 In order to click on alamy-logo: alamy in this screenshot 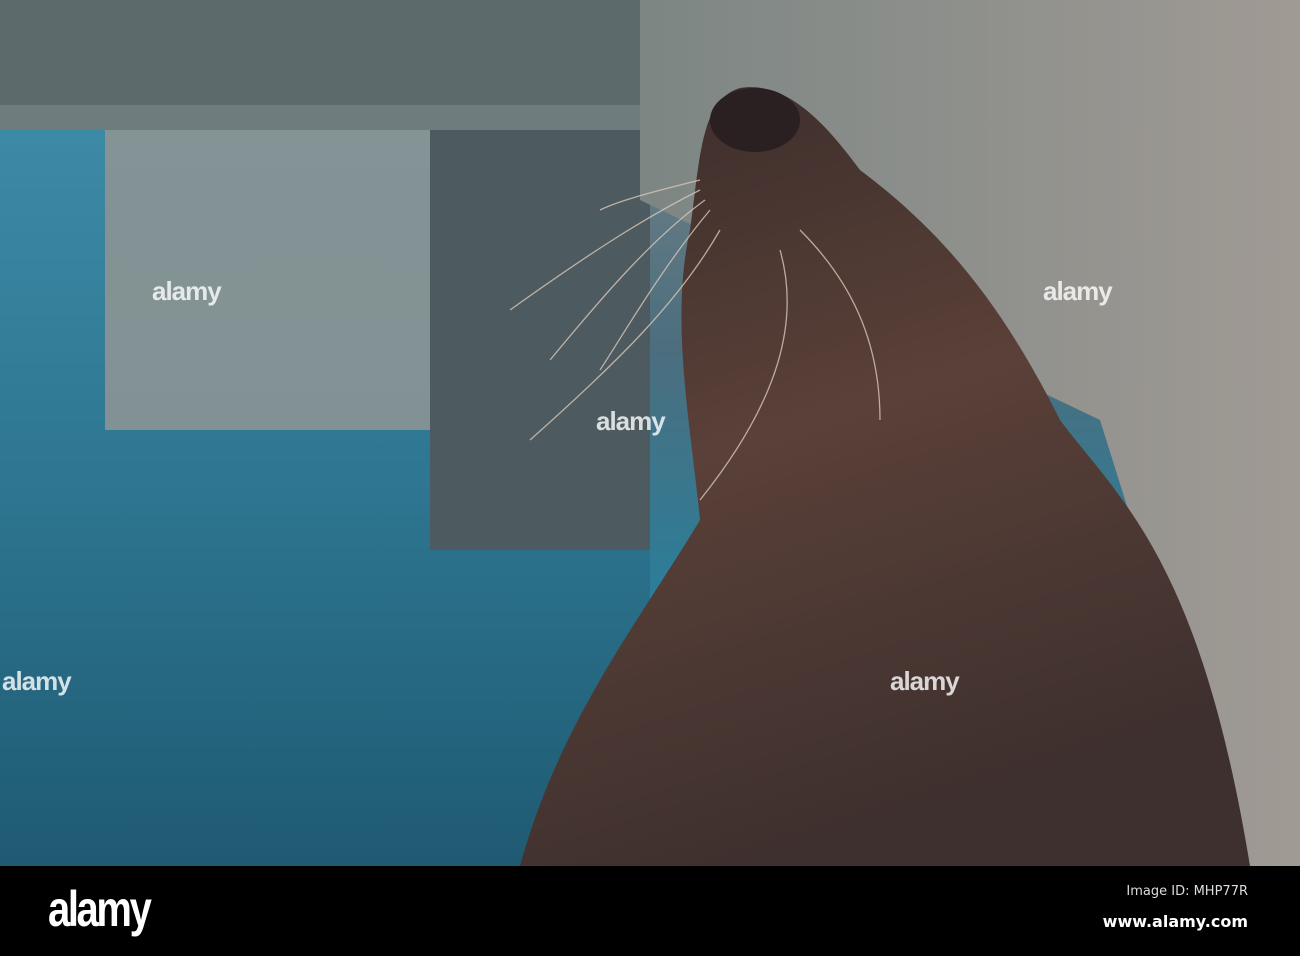, I will do `click(100, 909)`.